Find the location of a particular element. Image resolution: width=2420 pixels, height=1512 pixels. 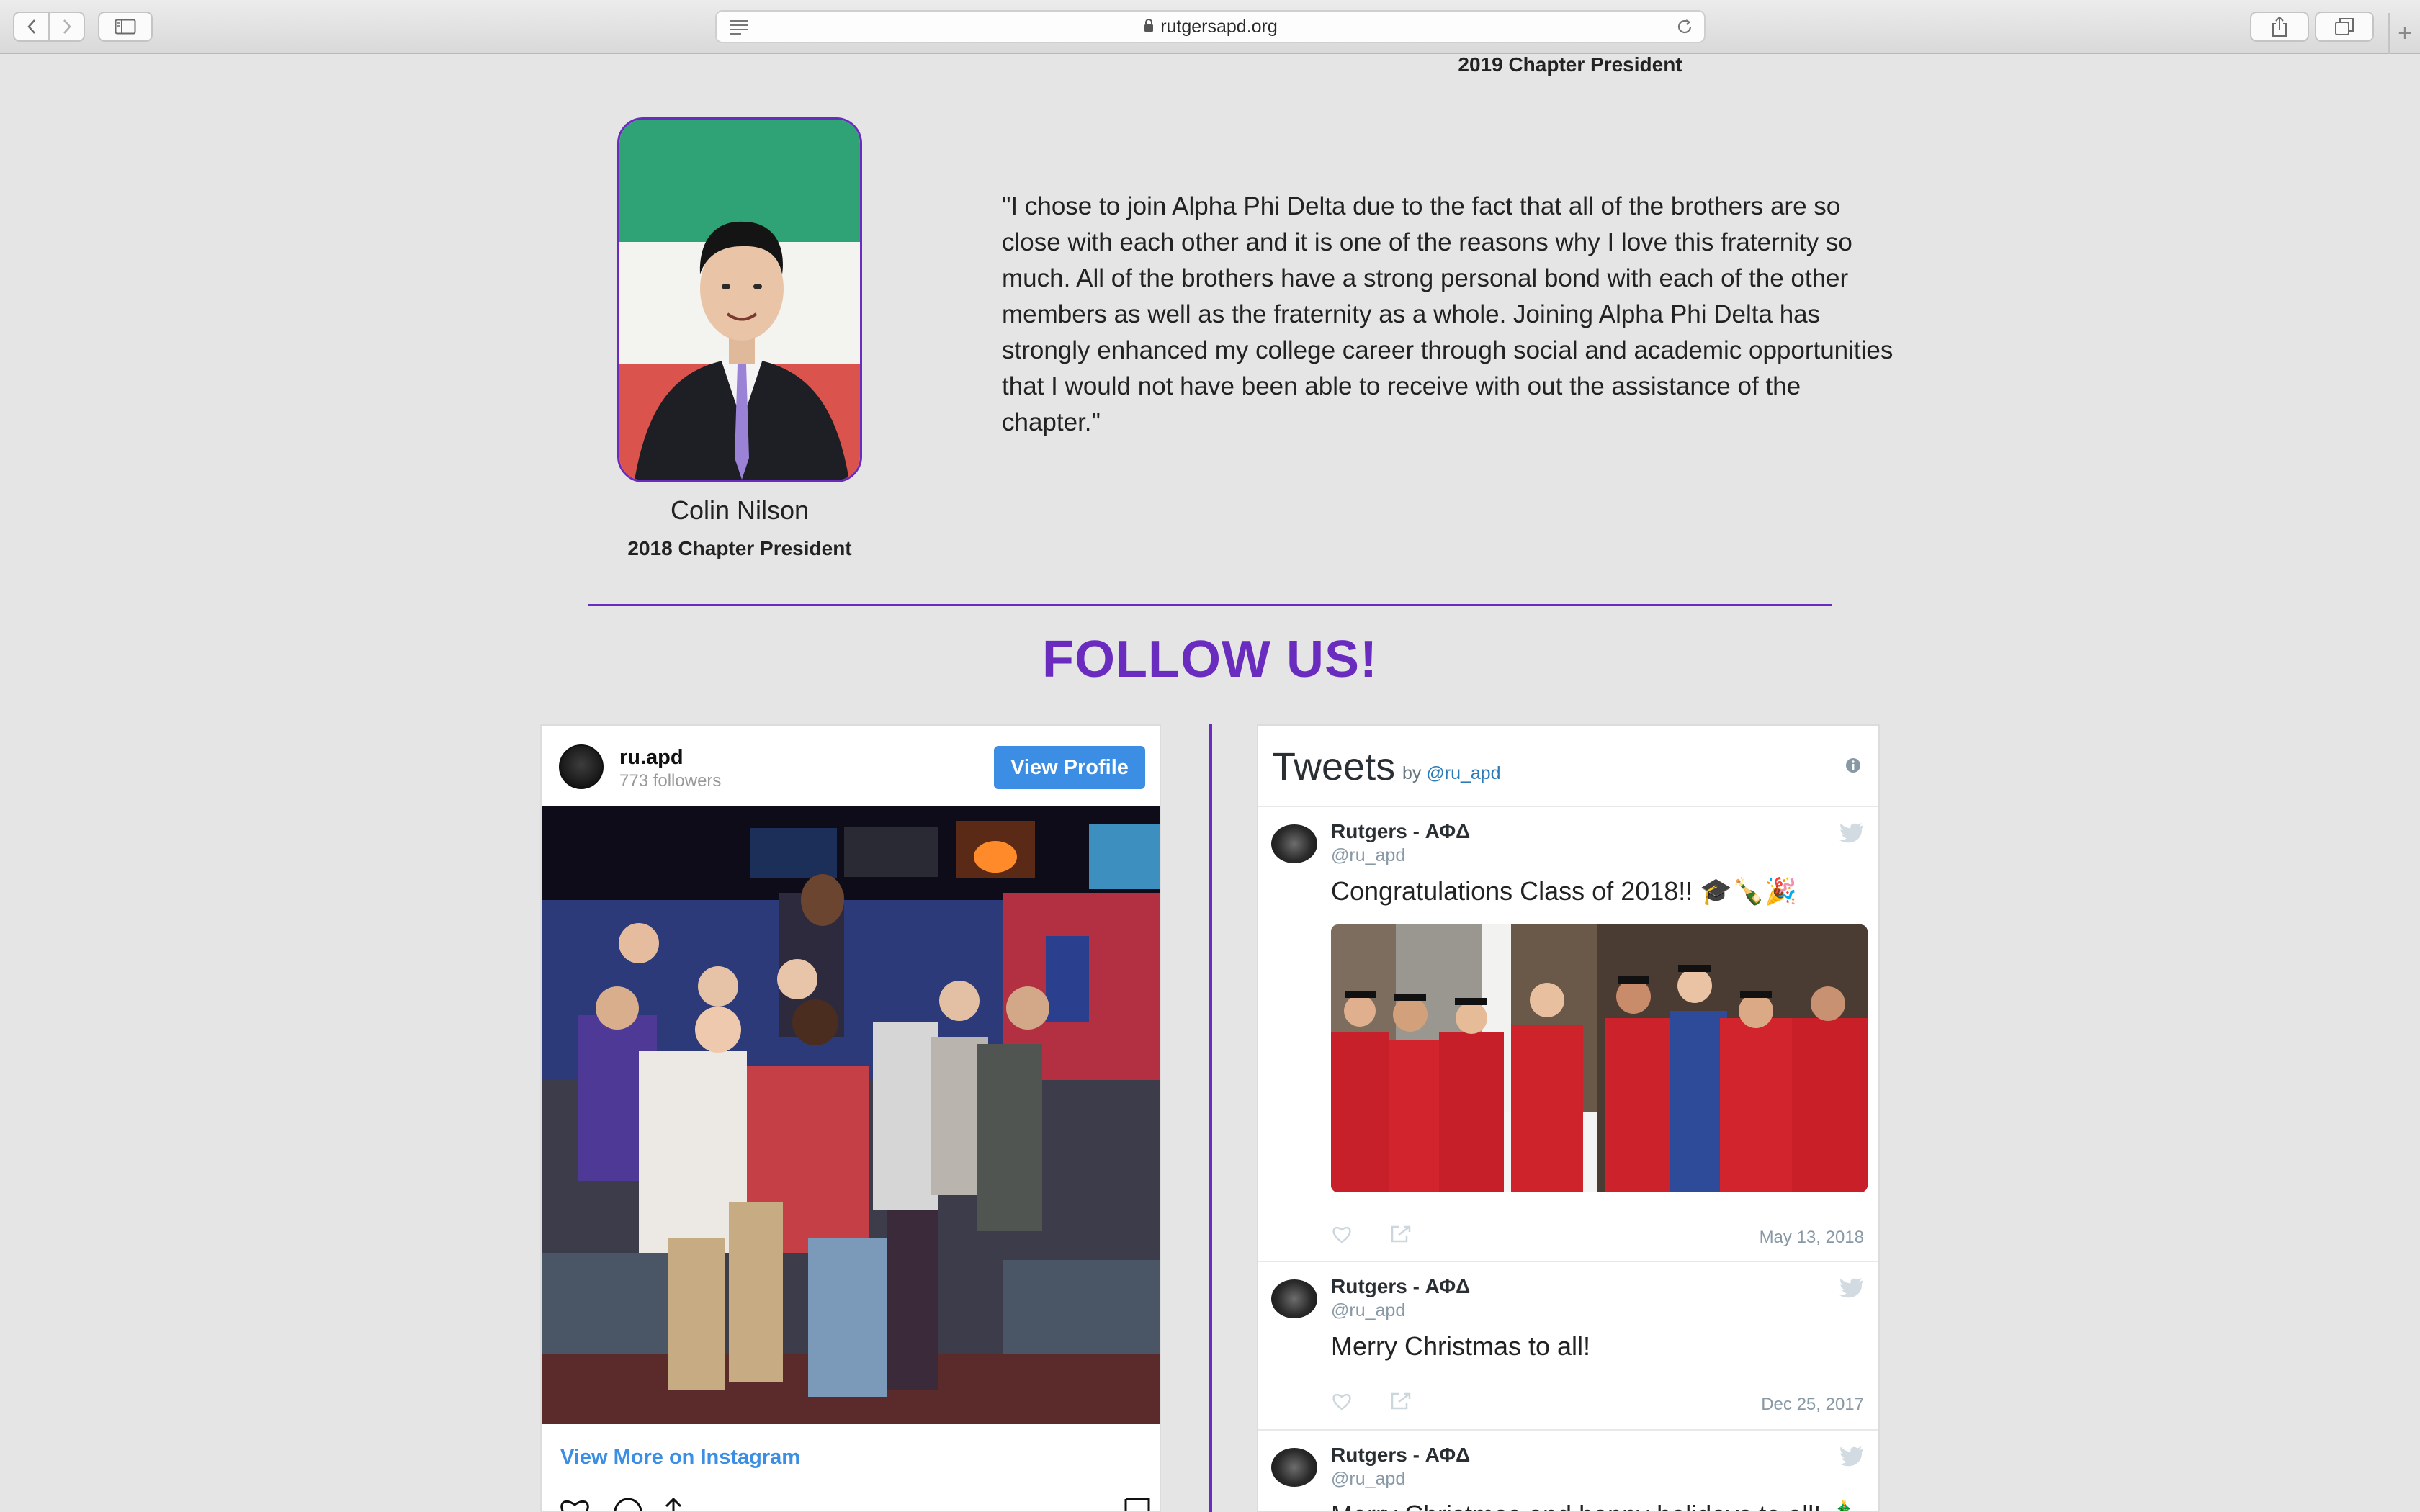

follow-us-heading: FOLLOW US! is located at coordinates (1210, 659).